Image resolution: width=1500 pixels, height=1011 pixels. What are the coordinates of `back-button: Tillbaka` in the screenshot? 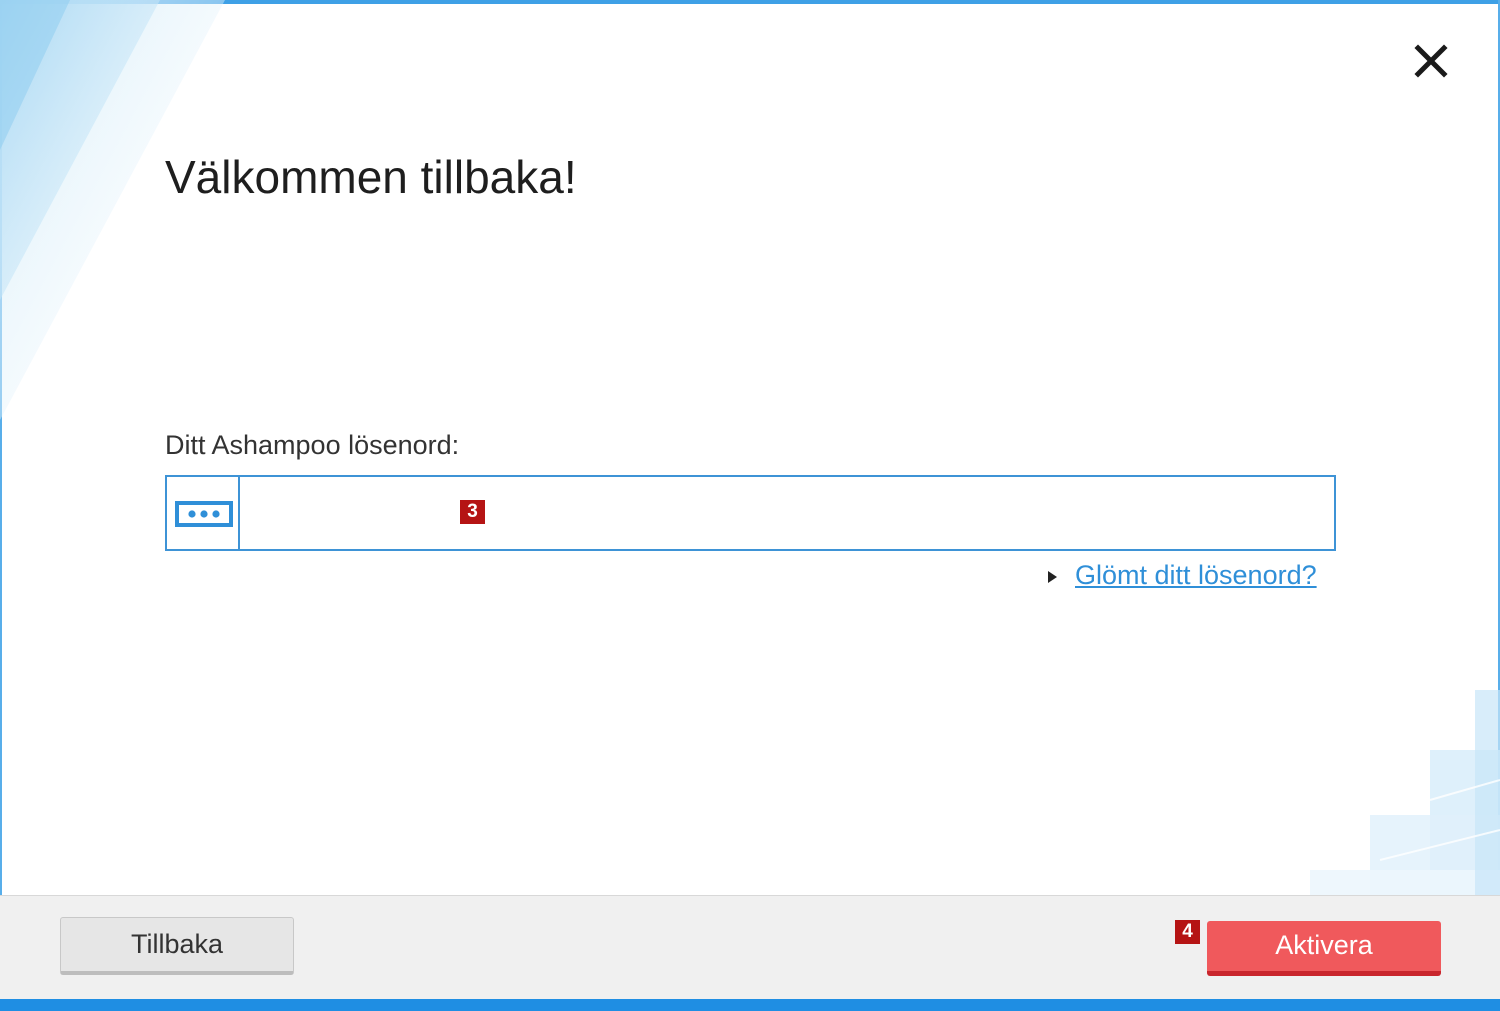 It's located at (177, 946).